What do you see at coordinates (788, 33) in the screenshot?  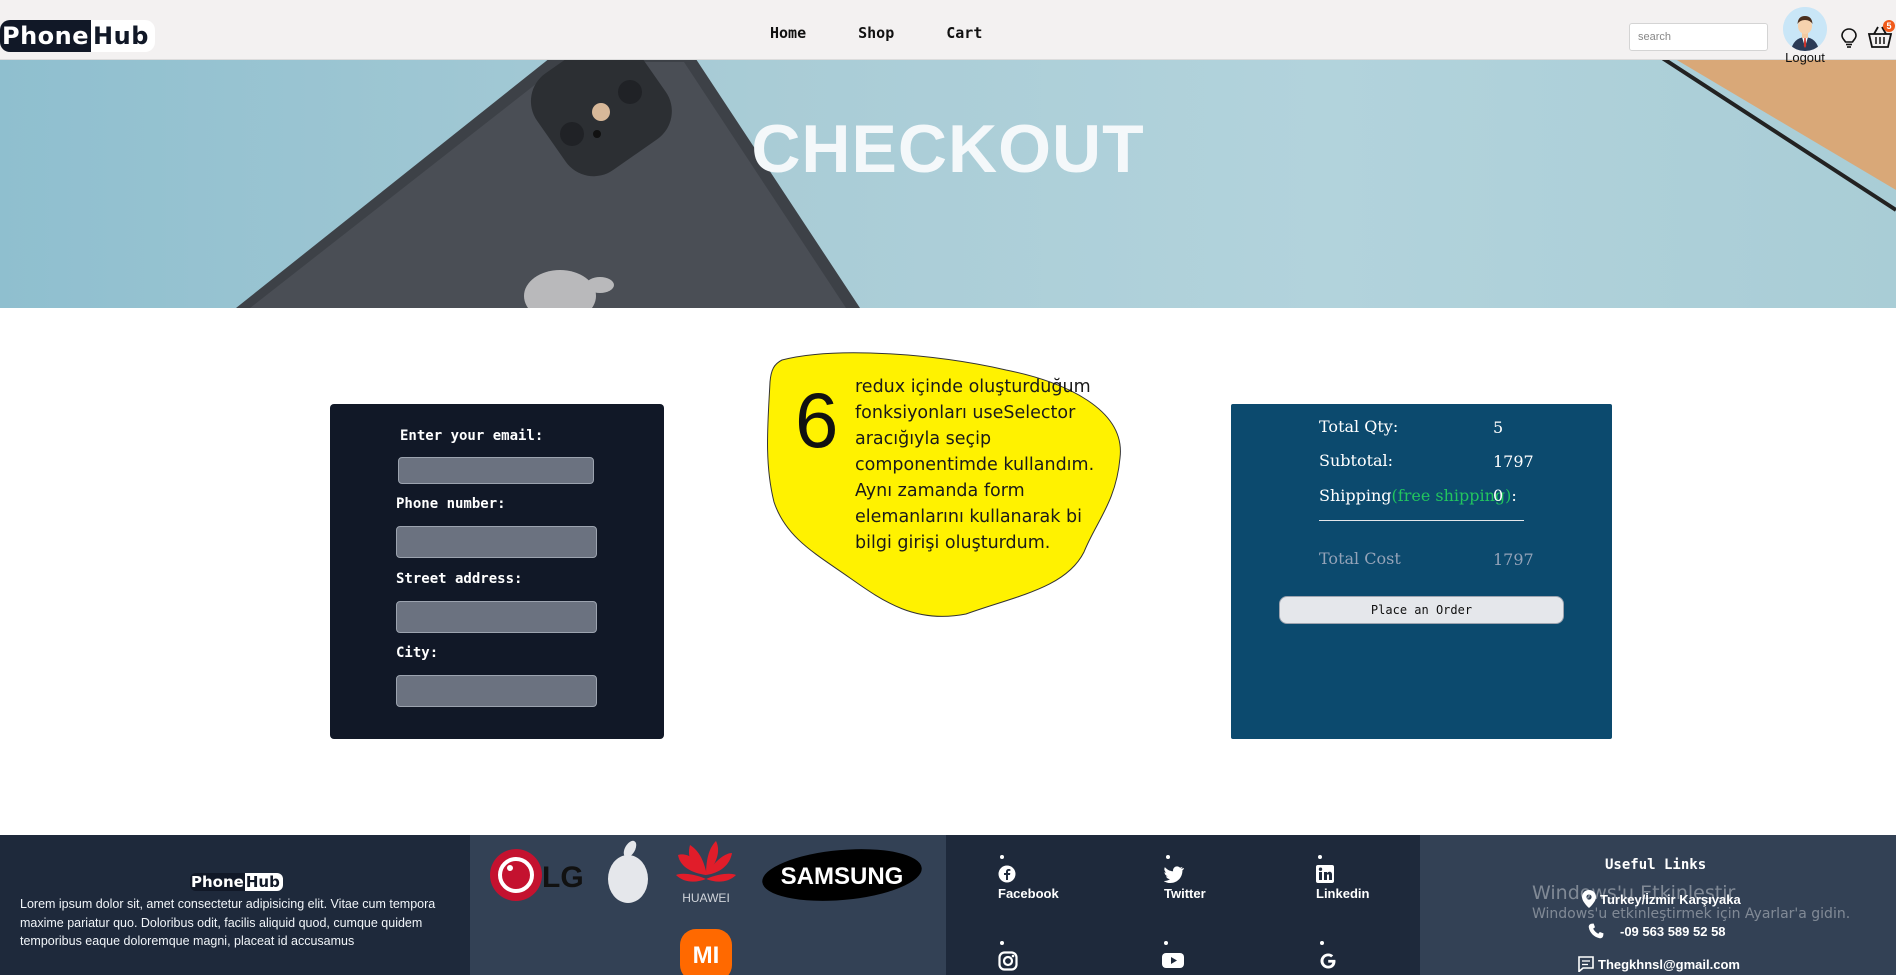 I see `nav-link-home: Home` at bounding box center [788, 33].